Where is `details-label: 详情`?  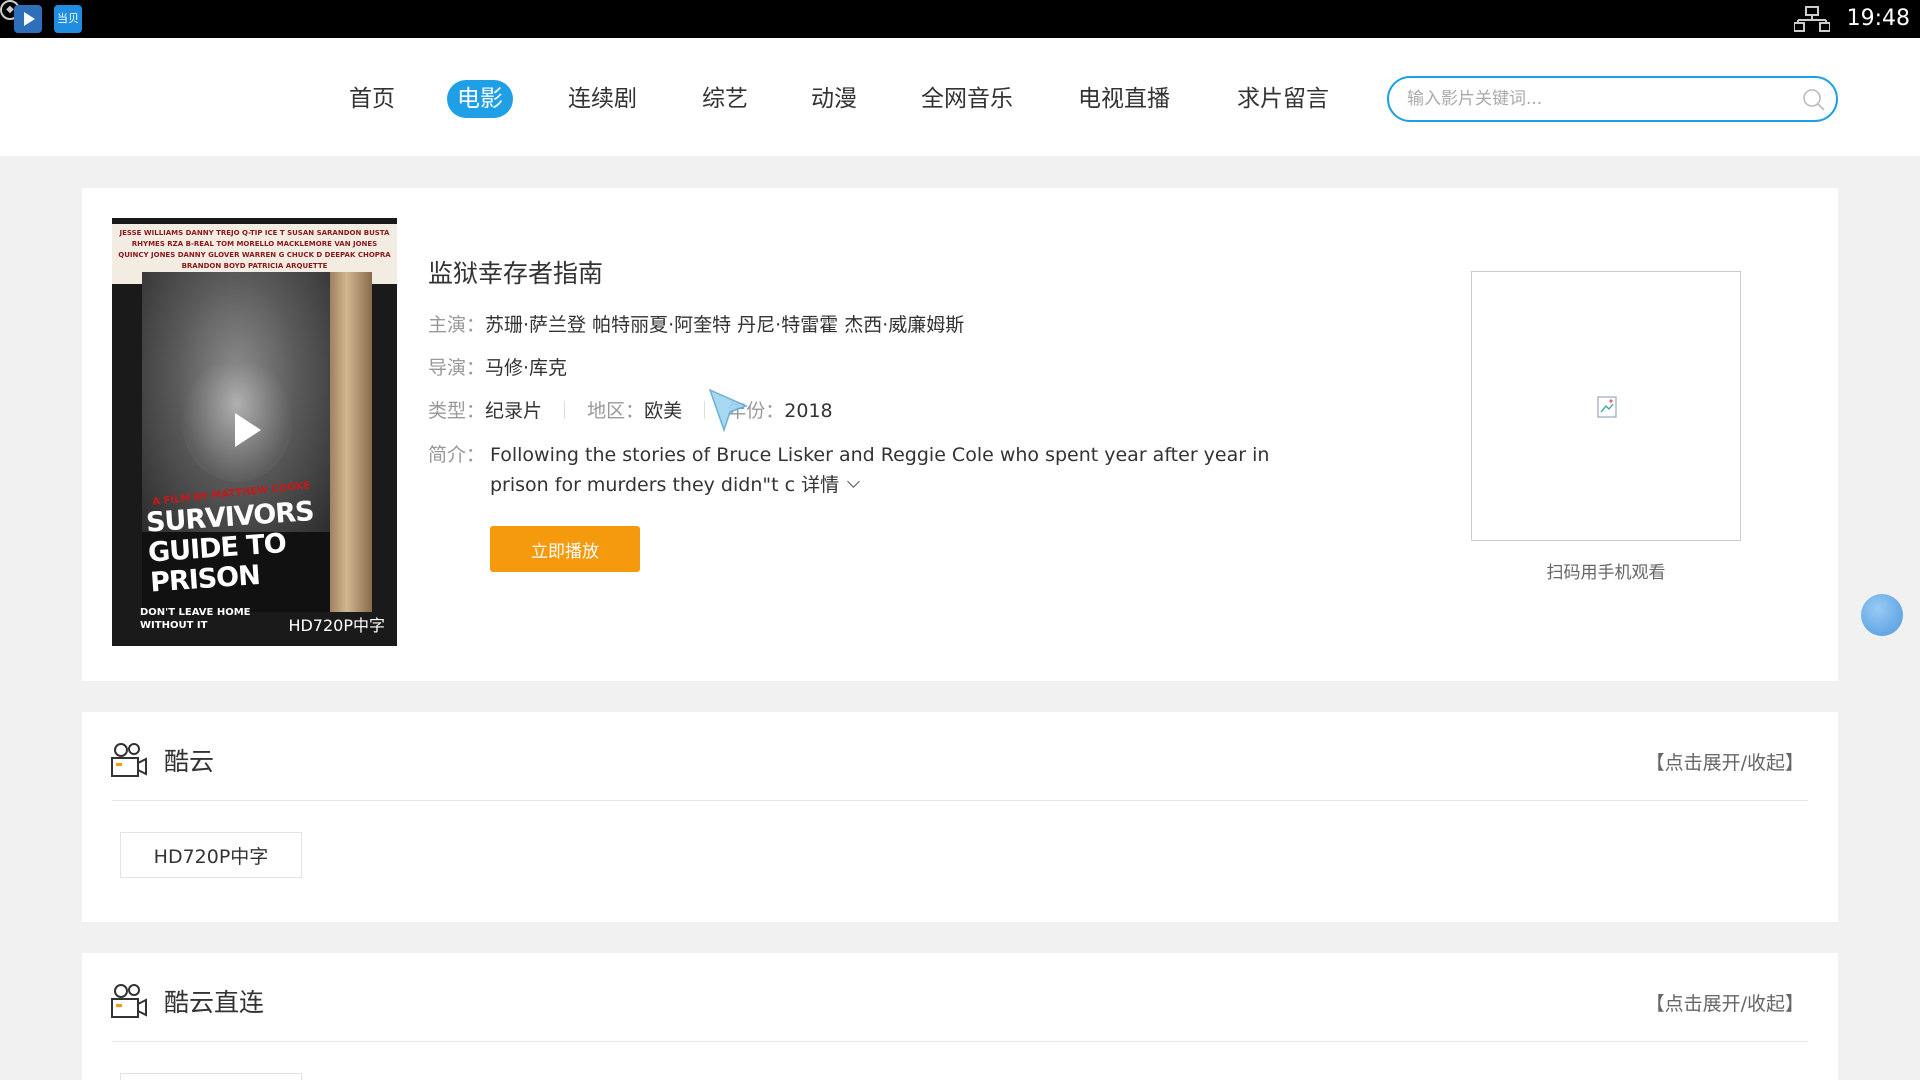
details-label: 详情 is located at coordinates (820, 485).